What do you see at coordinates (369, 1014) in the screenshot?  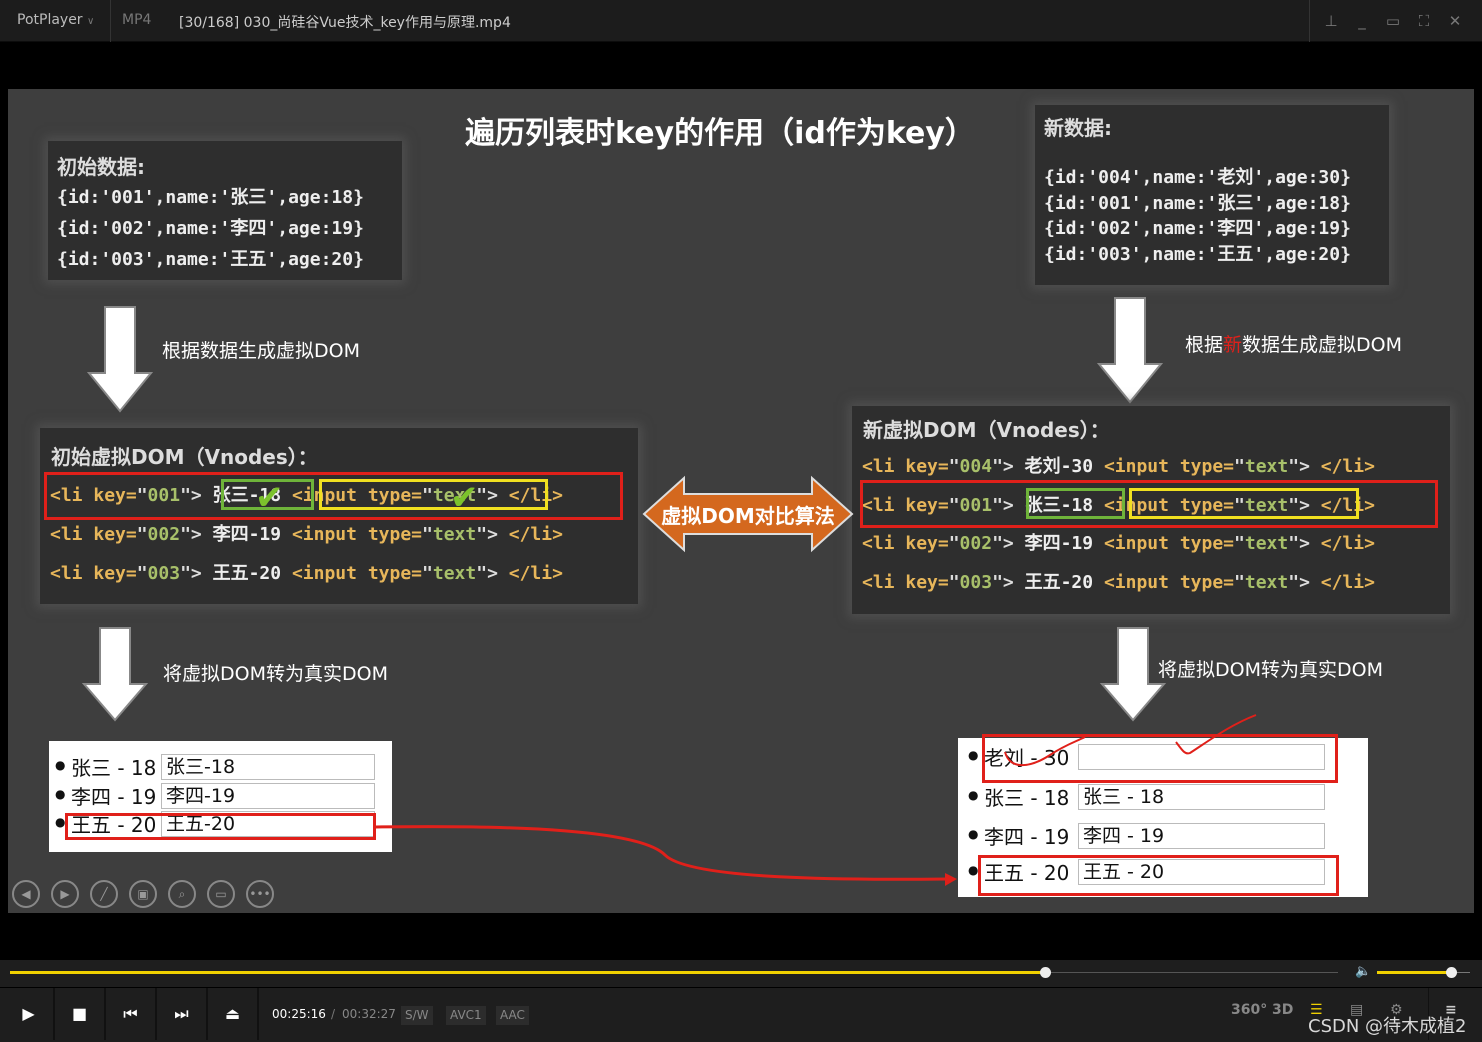 I see `total-time: 00:32:27` at bounding box center [369, 1014].